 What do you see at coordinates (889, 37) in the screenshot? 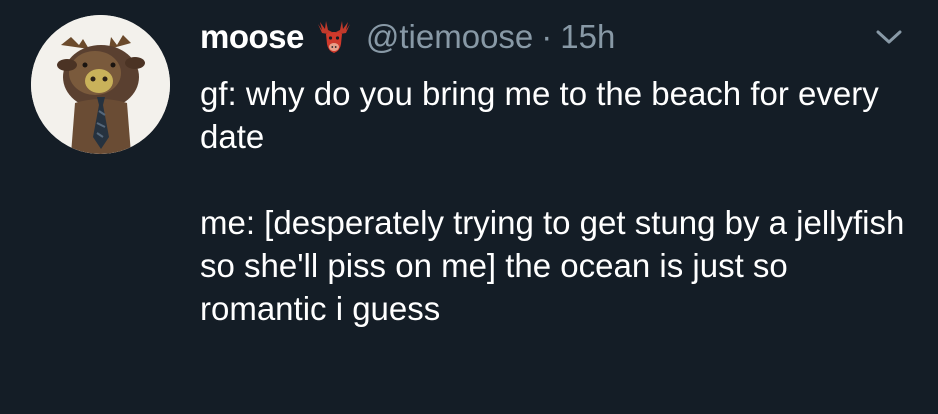
I see `chevron-down-icon` at bounding box center [889, 37].